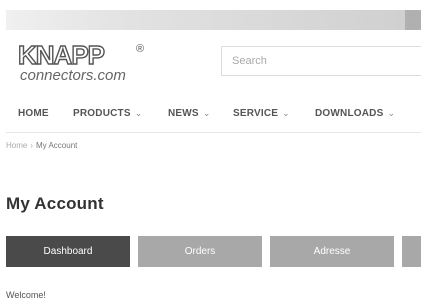 Image resolution: width=421 pixels, height=306 pixels. Describe the element at coordinates (26, 295) in the screenshot. I see `welcome-message: Welcome!` at that location.